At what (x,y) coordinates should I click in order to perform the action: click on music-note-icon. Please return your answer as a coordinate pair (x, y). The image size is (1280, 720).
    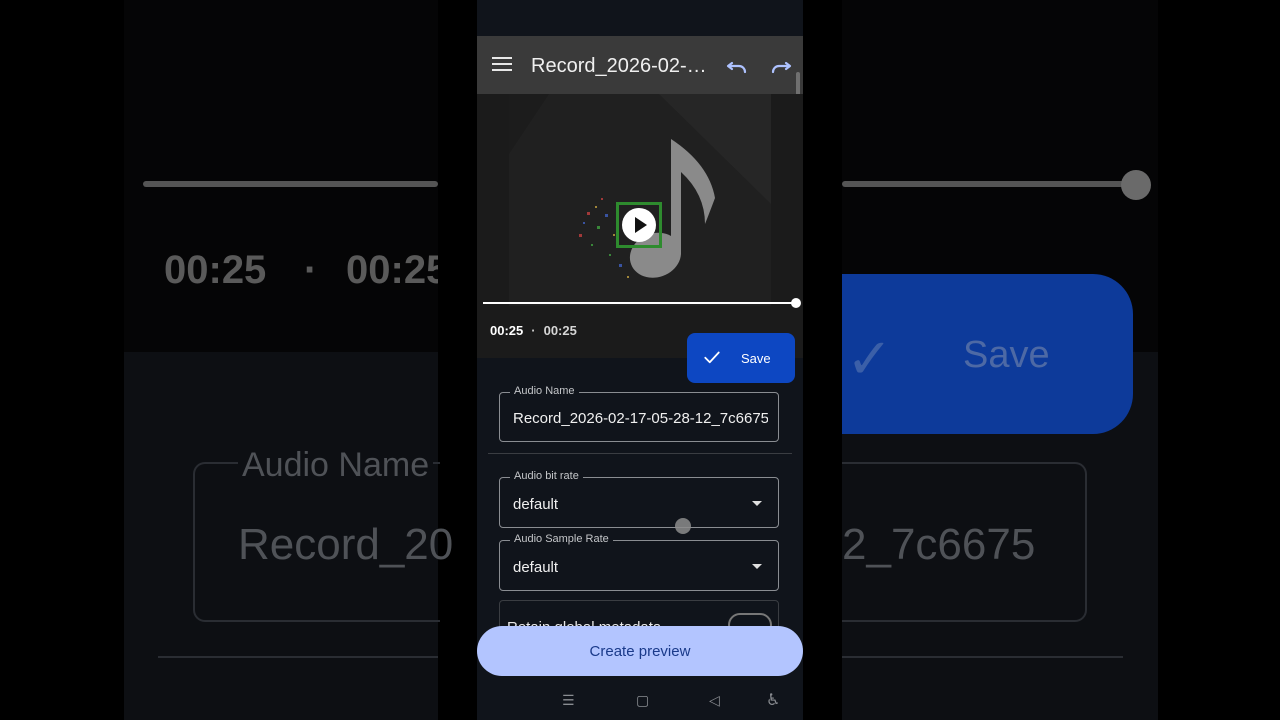
    Looking at the image, I should click on (640, 186).